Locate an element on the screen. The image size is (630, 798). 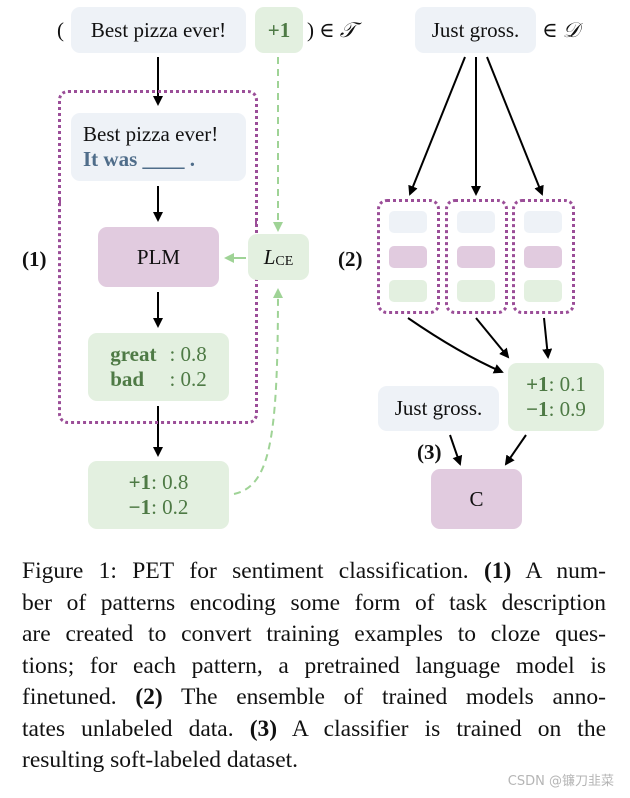
ensemble-output-box: +1: 0.1 −1: 0.9 is located at coordinates (556, 397).